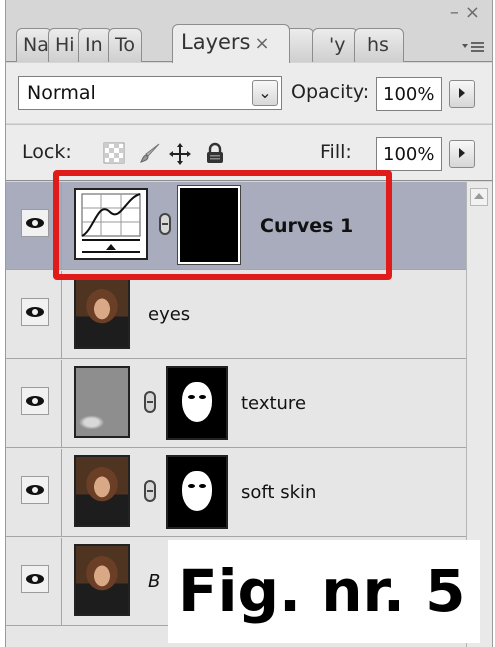  I want to click on blend-mode-select: Normal ⌄, so click(150, 93).